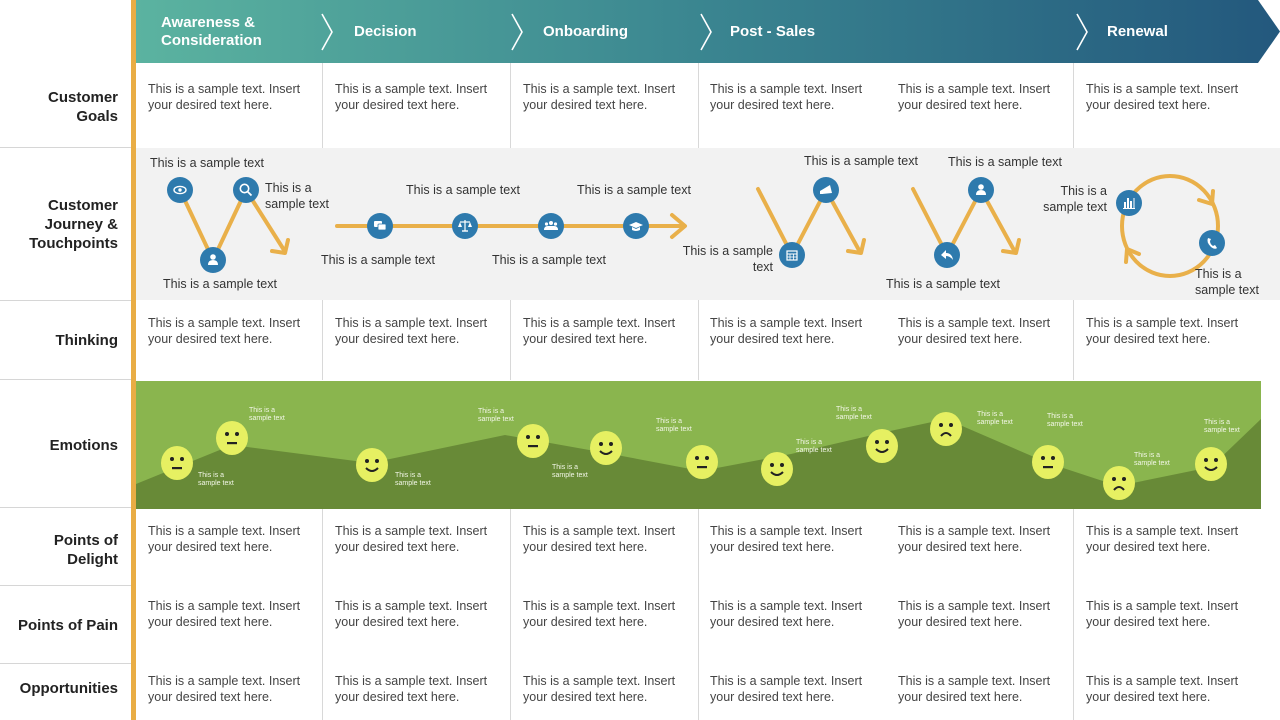 The width and height of the screenshot is (1280, 720). What do you see at coordinates (947, 255) in the screenshot?
I see `reply-icon` at bounding box center [947, 255].